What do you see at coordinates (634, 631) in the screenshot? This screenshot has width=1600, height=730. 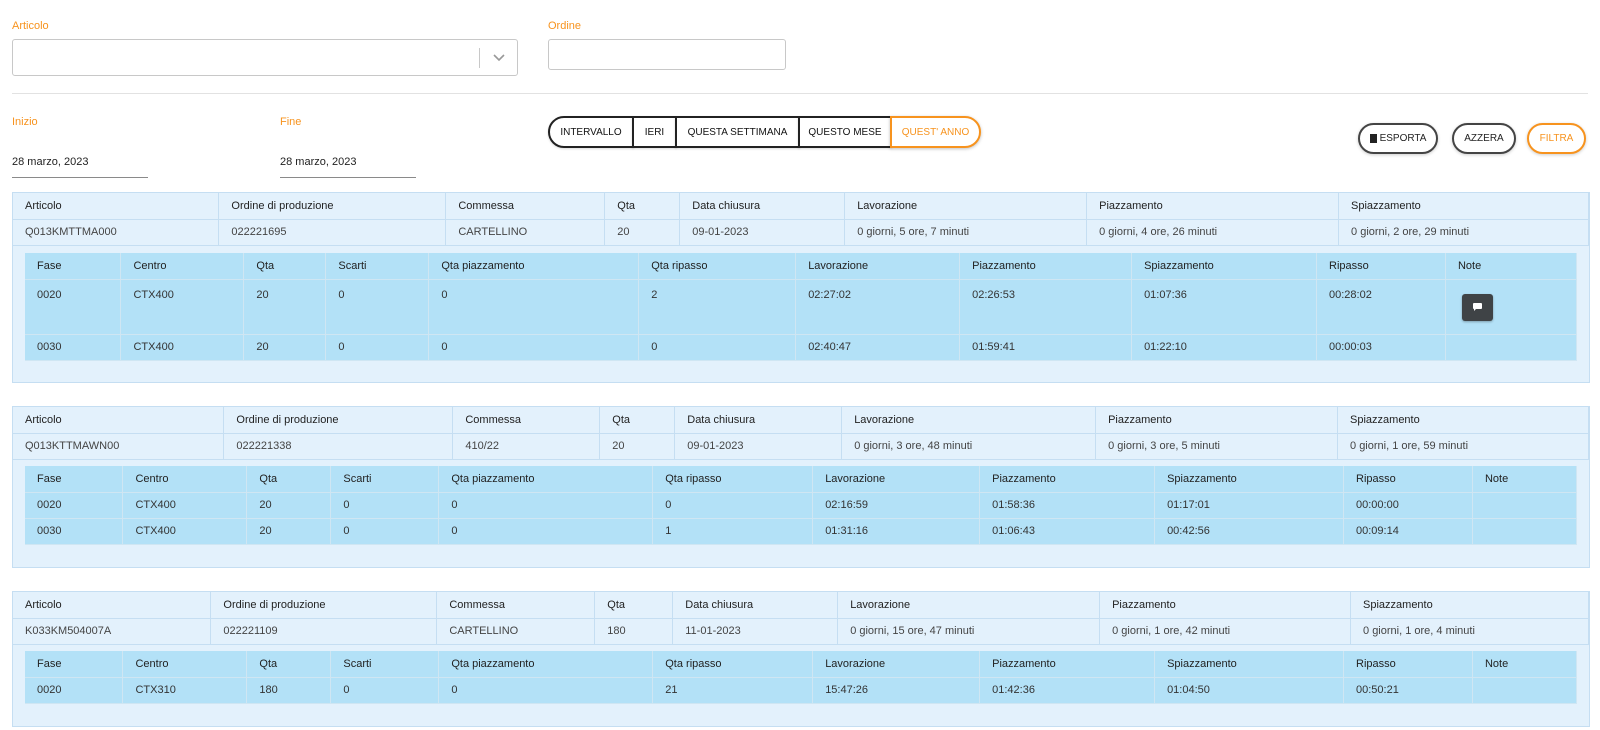 I see `cell-qta: 180` at bounding box center [634, 631].